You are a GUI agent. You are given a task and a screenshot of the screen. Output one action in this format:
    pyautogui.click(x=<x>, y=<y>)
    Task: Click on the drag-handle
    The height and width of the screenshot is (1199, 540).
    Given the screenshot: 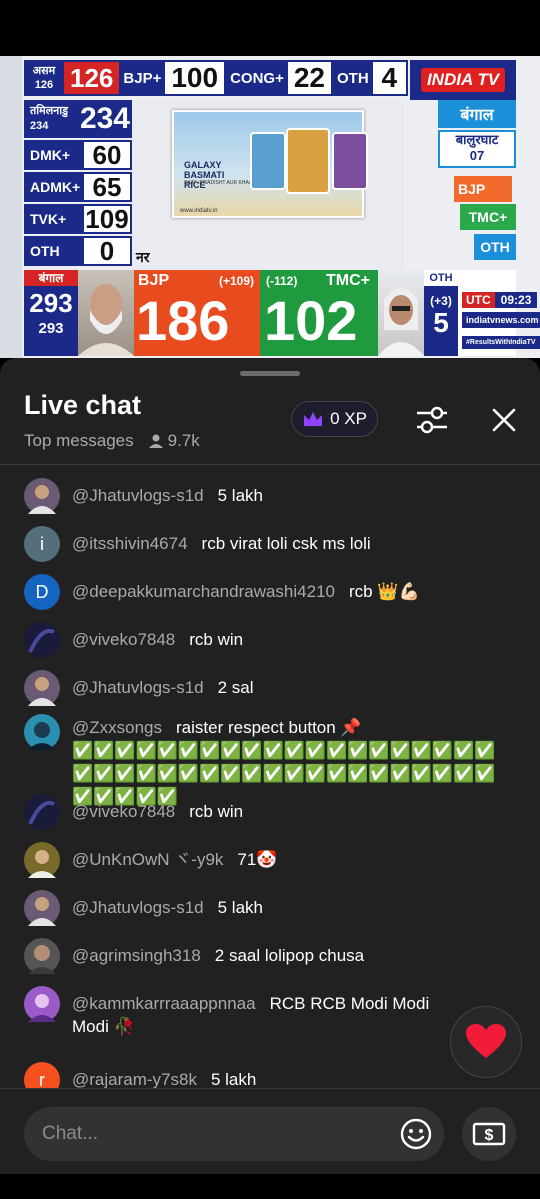 What is the action you would take?
    pyautogui.click(x=270, y=373)
    